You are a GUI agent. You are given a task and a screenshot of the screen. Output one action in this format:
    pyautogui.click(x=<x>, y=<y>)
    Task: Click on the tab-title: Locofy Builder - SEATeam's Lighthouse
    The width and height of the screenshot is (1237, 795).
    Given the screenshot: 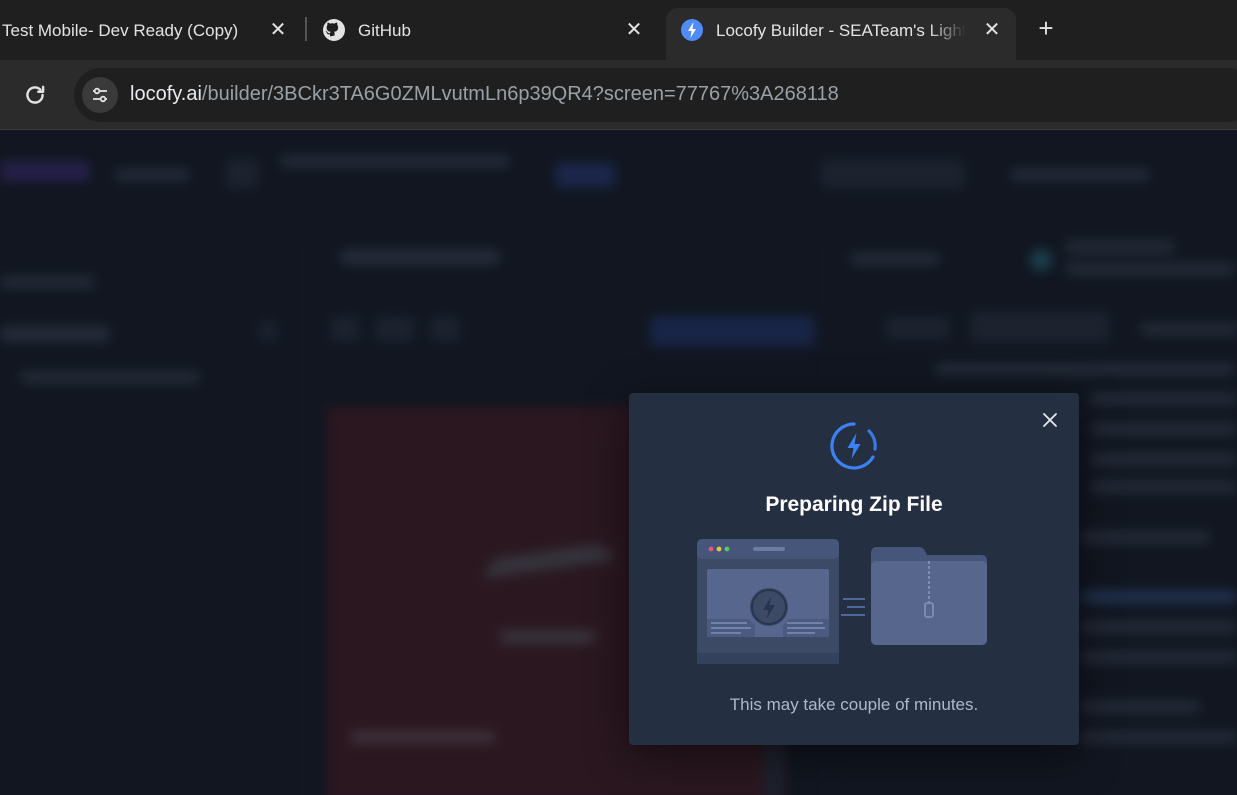 What is the action you would take?
    pyautogui.click(x=841, y=30)
    